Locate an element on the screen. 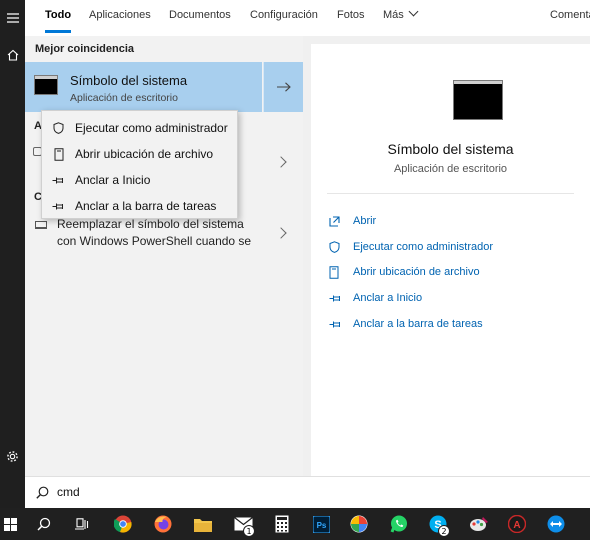 The image size is (590, 540). ctx-open-file-location-label: Abrir ubicación de archivo is located at coordinates (144, 154).